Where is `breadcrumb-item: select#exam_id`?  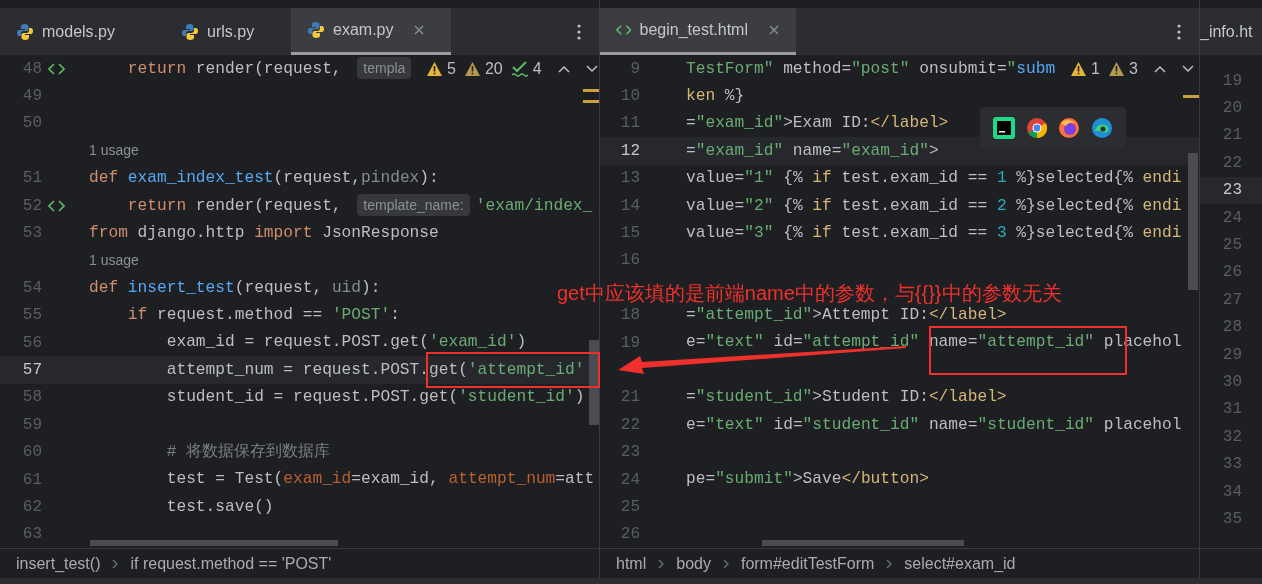
breadcrumb-item: select#exam_id is located at coordinates (960, 563).